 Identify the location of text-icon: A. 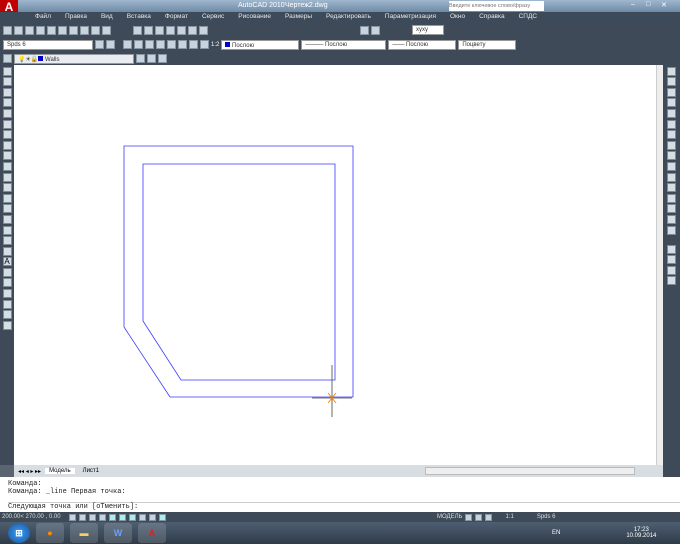
(7, 262).